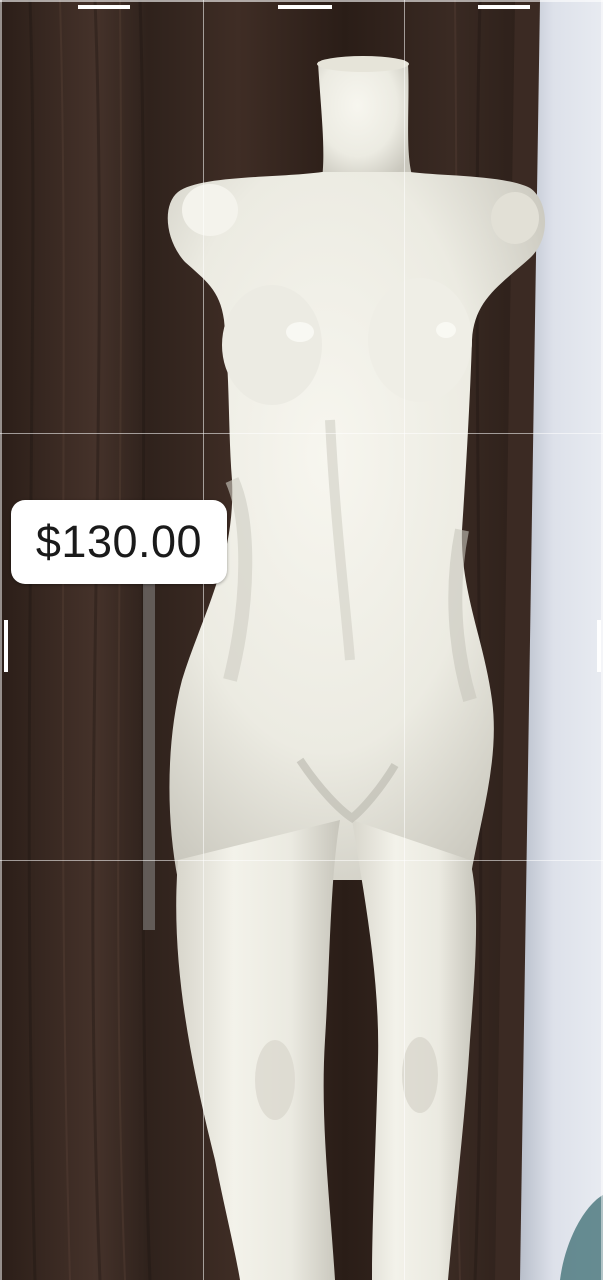 Image resolution: width=603 pixels, height=1280 pixels. Describe the element at coordinates (301, 433) in the screenshot. I see `crop-grid-line-h1` at that location.